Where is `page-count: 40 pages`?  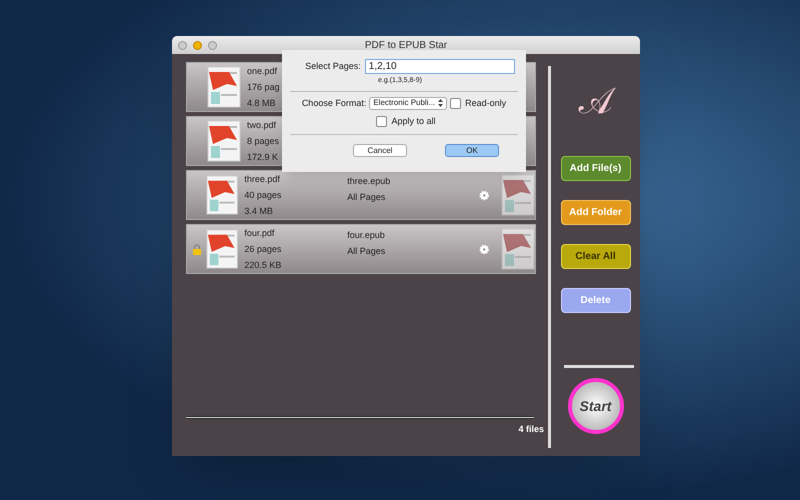 page-count: 40 pages is located at coordinates (263, 195).